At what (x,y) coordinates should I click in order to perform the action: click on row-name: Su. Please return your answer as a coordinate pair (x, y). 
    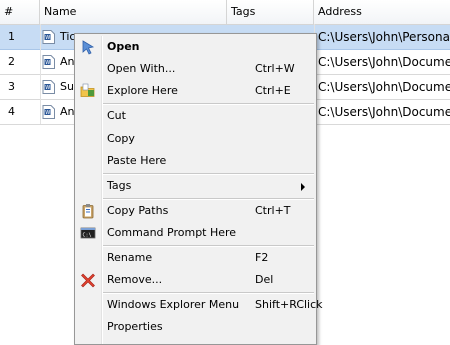
    Looking at the image, I should click on (67, 86).